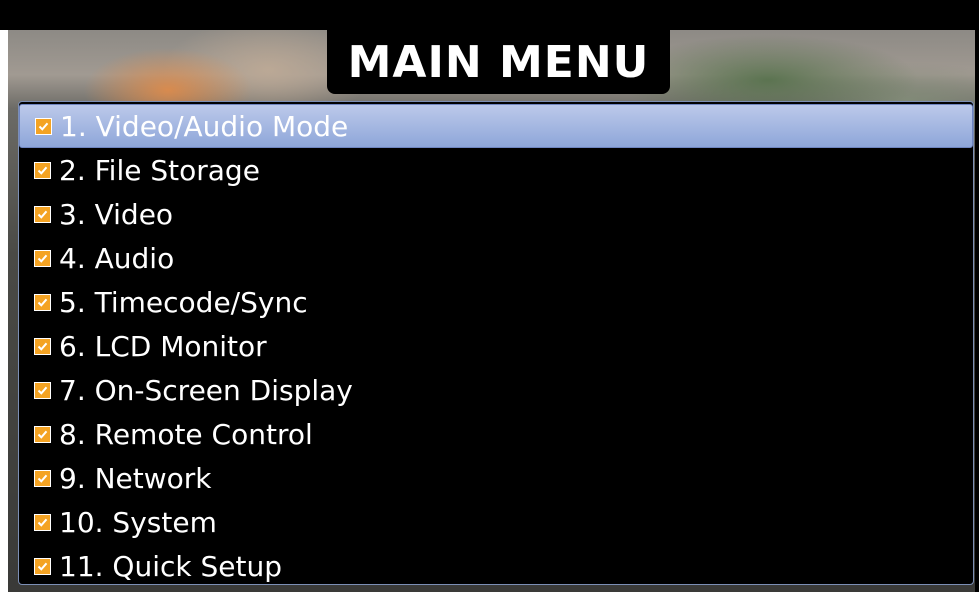 The image size is (979, 592). I want to click on menu-item-label: 10. System, so click(138, 522).